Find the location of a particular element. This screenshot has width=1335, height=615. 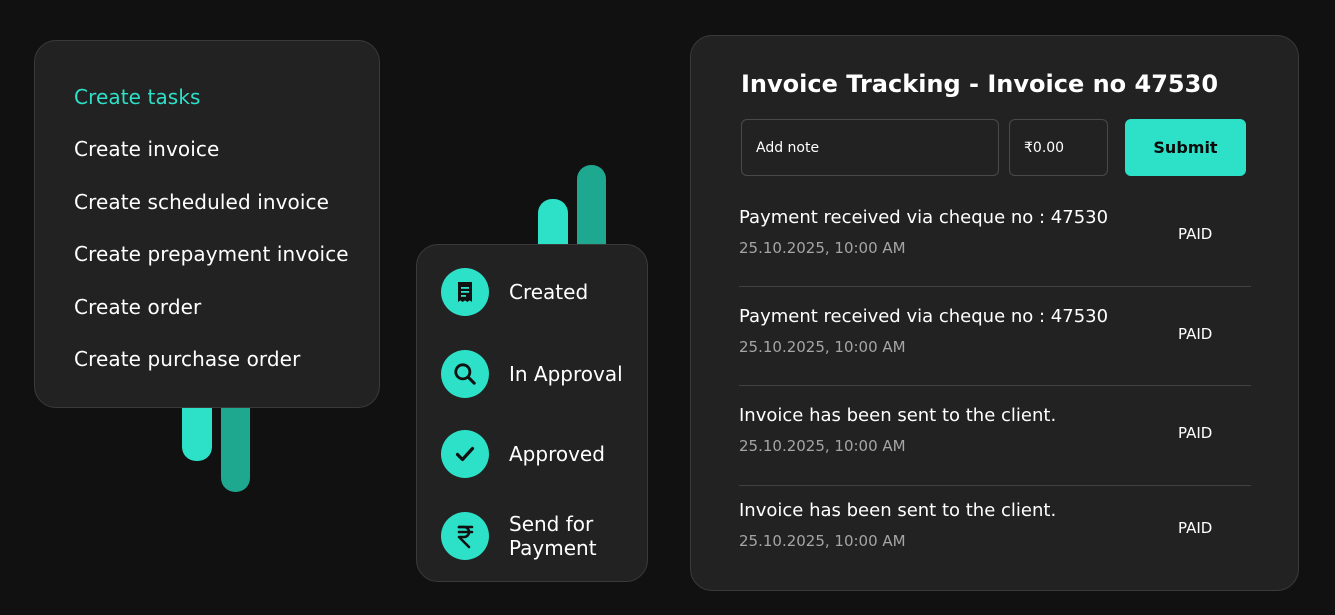

amount-input is located at coordinates (1058, 147).